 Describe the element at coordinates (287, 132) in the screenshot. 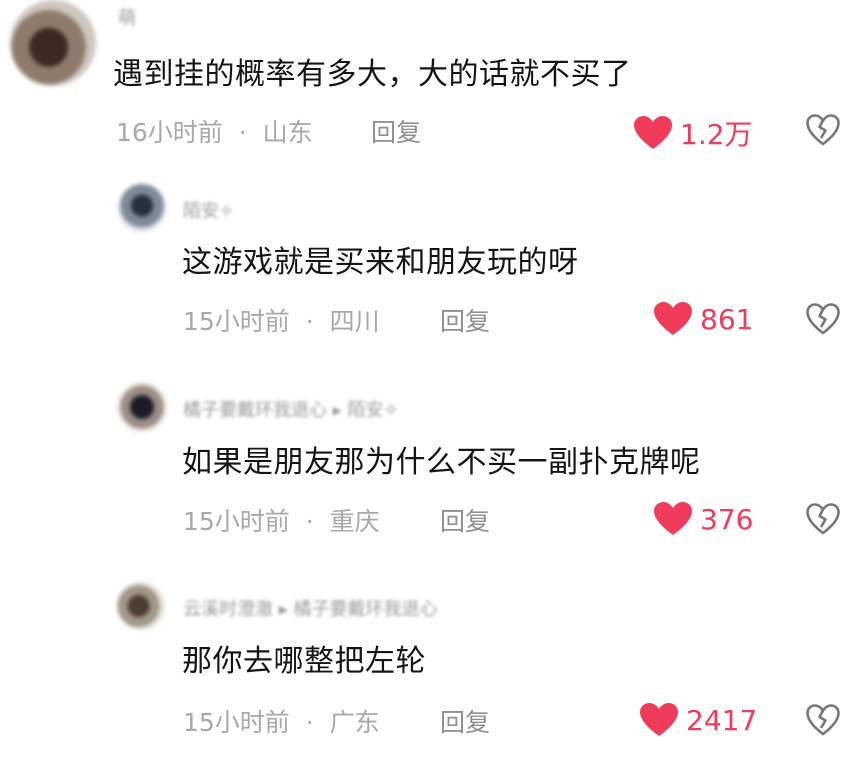

I see `comment-location: 山东` at that location.